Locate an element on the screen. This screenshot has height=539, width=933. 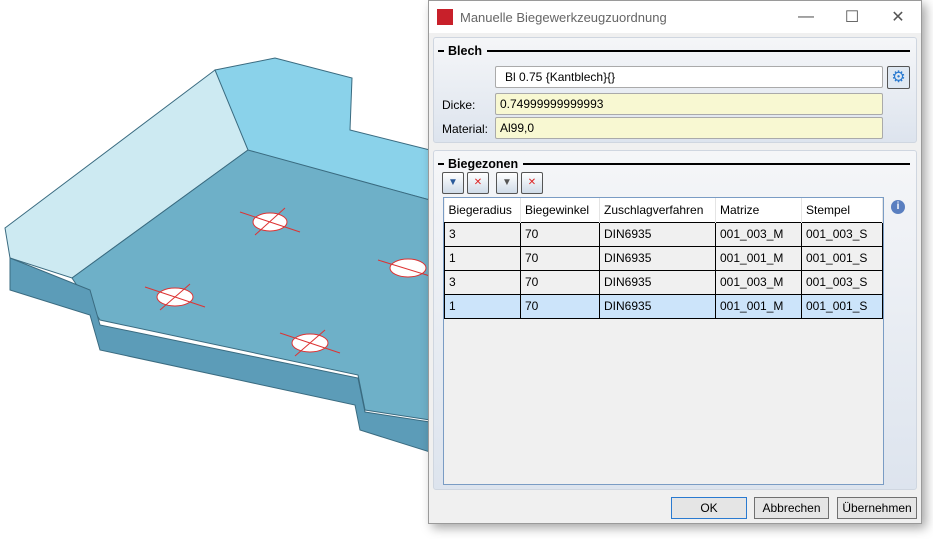
settings-gear-button: ⚙ is located at coordinates (898, 77).